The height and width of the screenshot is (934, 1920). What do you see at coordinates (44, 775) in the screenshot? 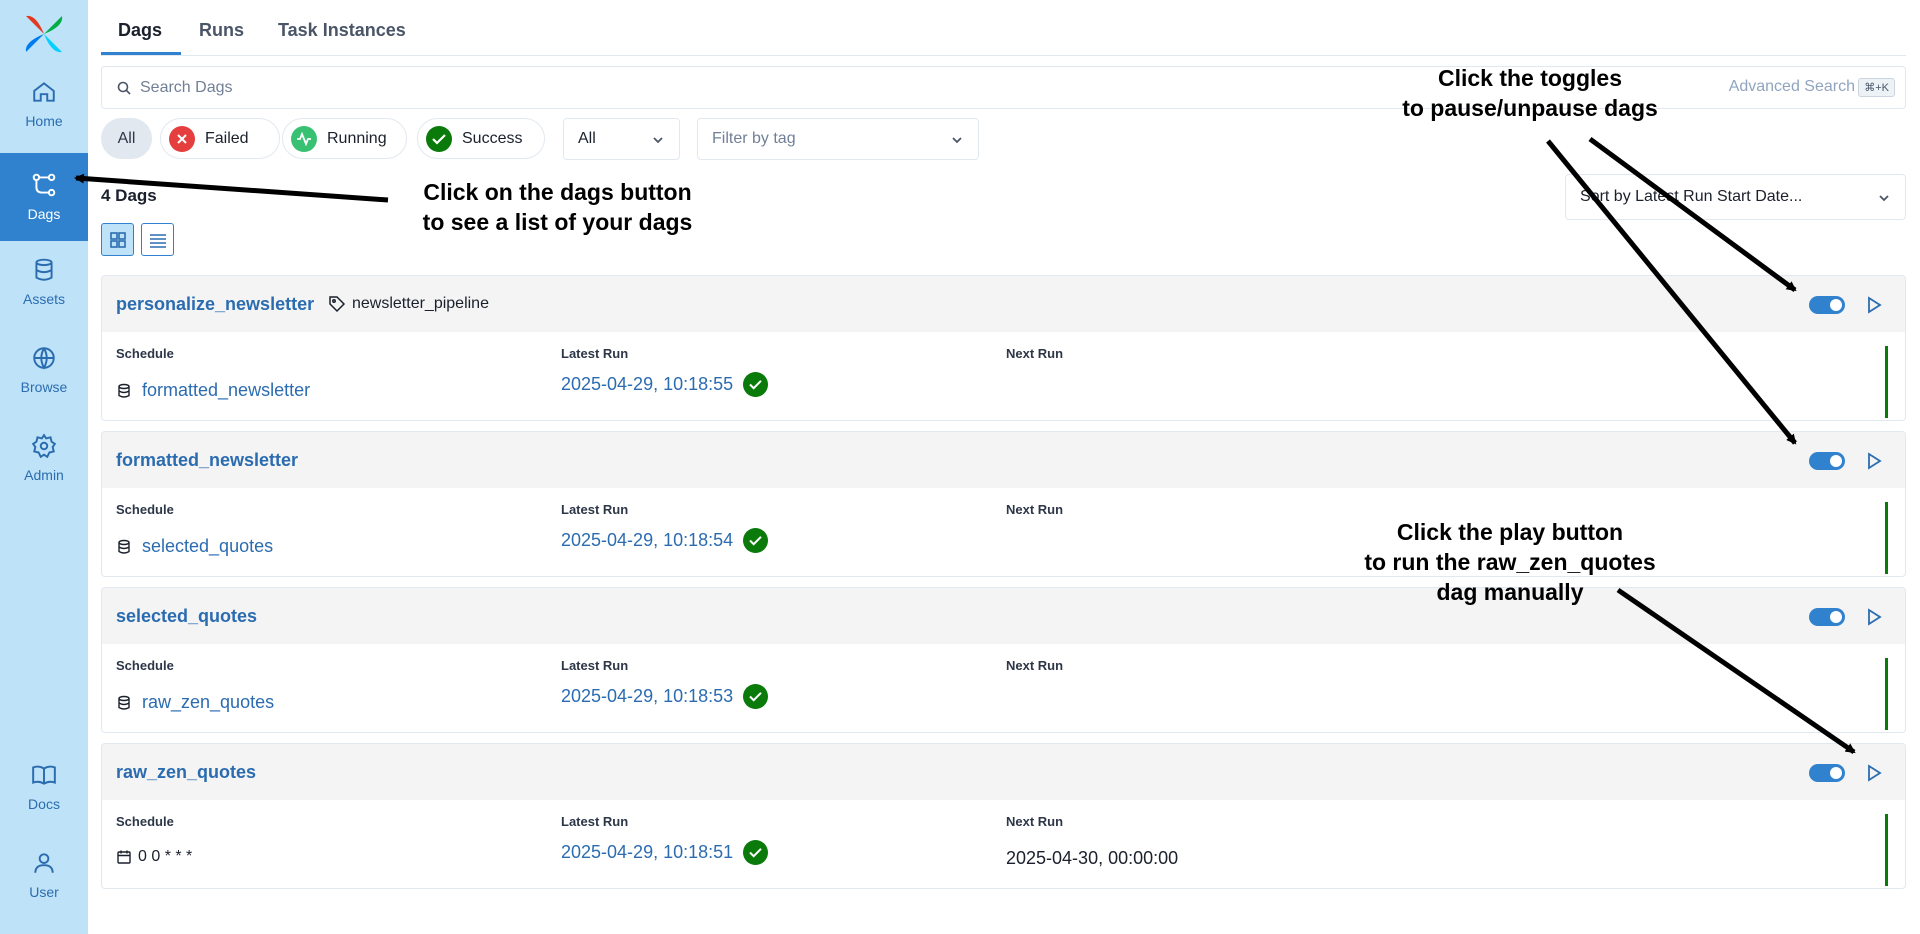
I see `book-icon` at bounding box center [44, 775].